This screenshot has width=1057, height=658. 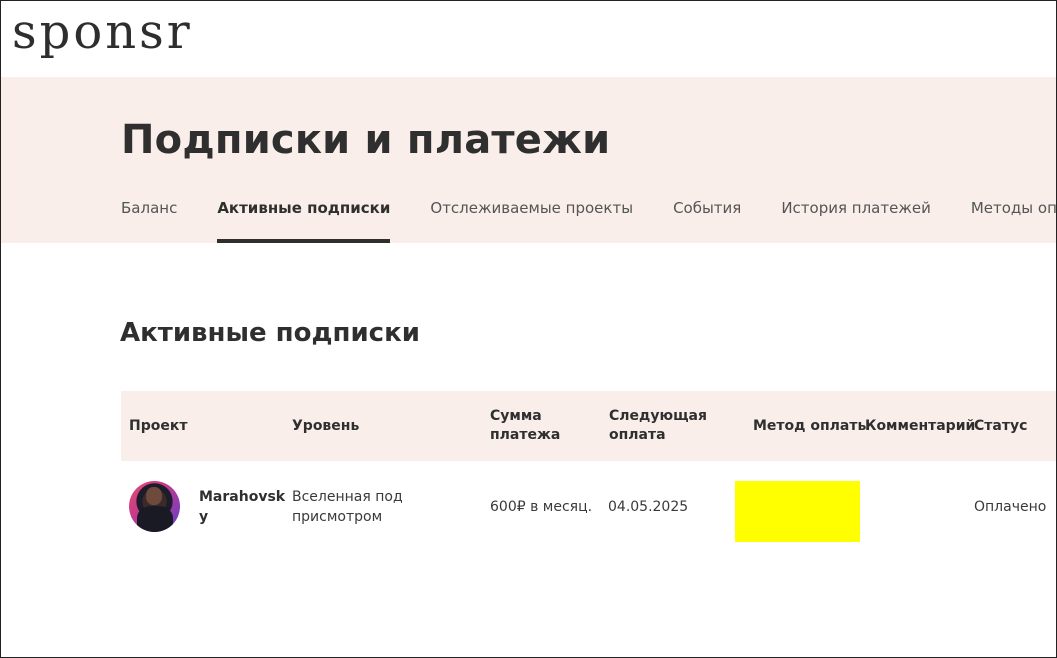 What do you see at coordinates (337, 517) in the screenshot?
I see `subscription-level-line2: присмотром` at bounding box center [337, 517].